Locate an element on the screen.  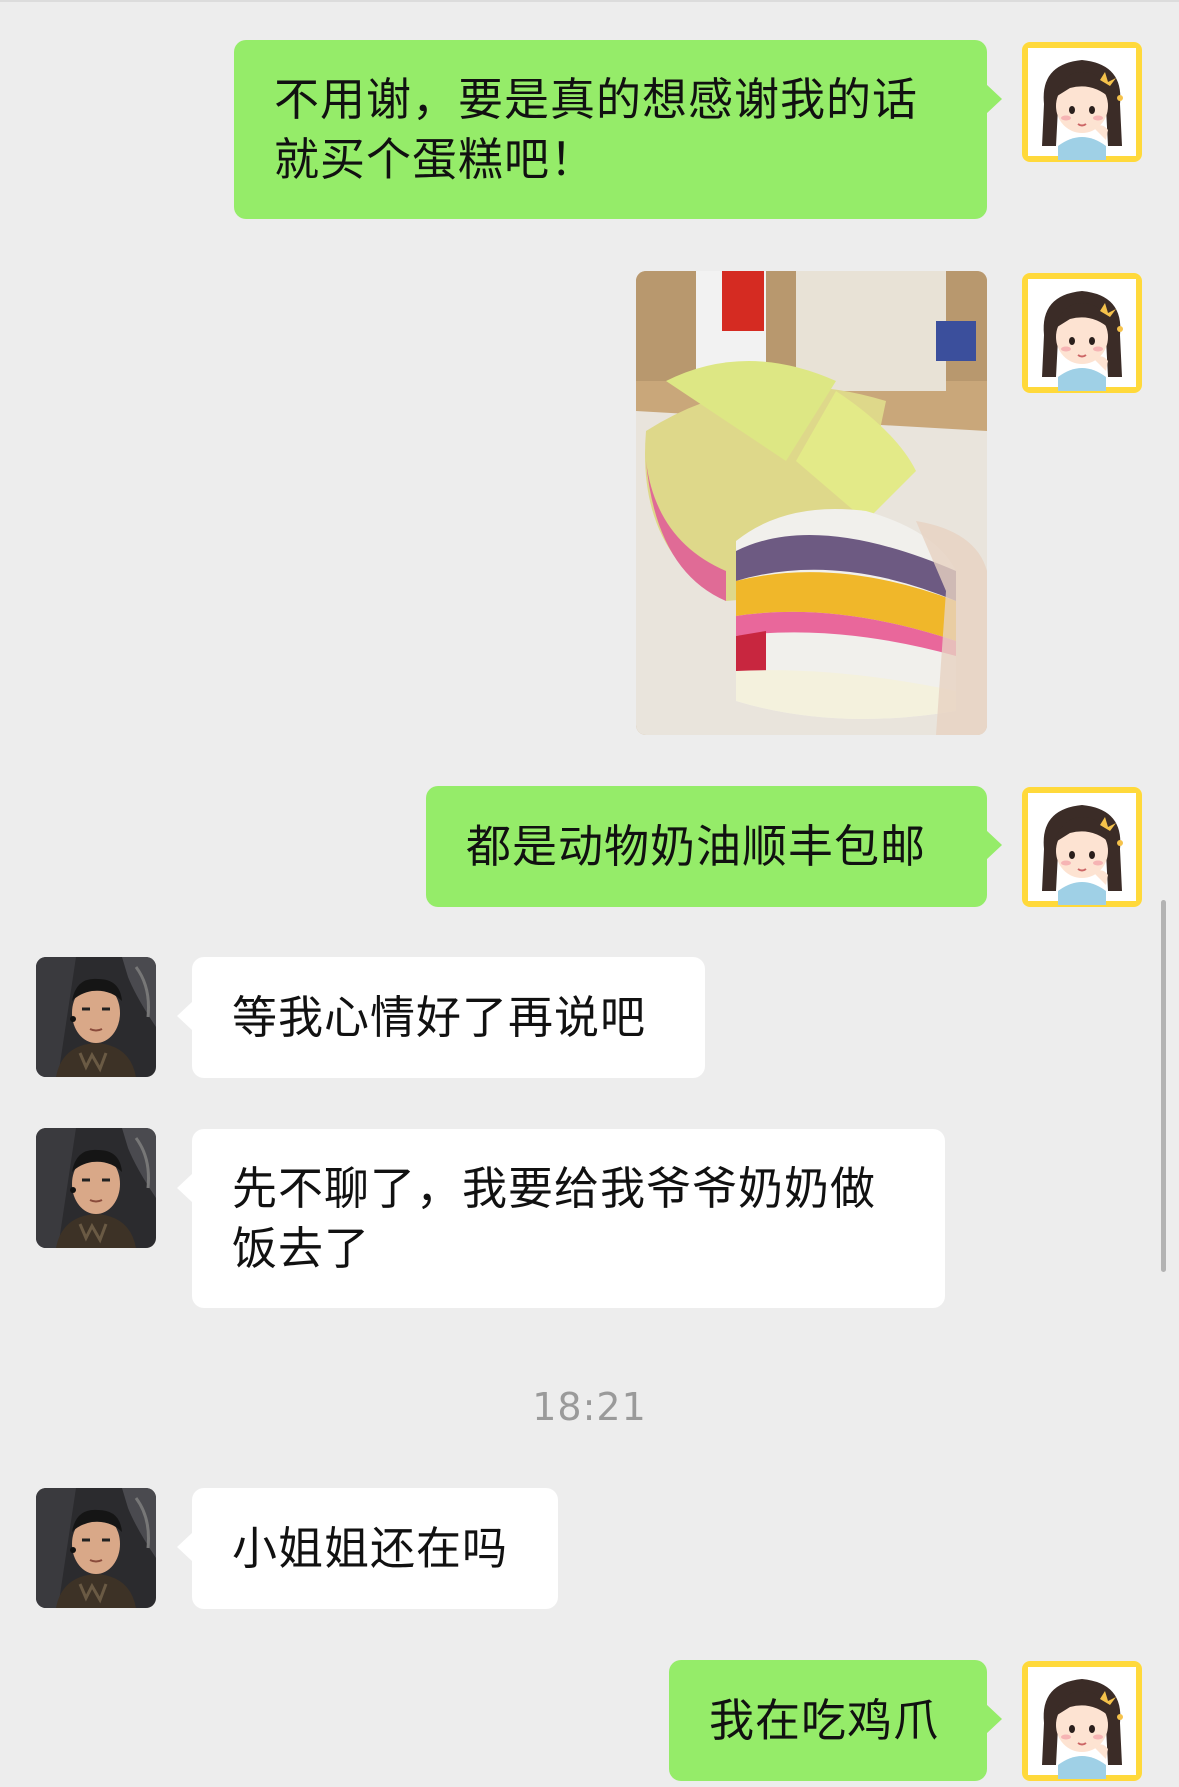
rainbow-cake-photo is located at coordinates (811, 503).